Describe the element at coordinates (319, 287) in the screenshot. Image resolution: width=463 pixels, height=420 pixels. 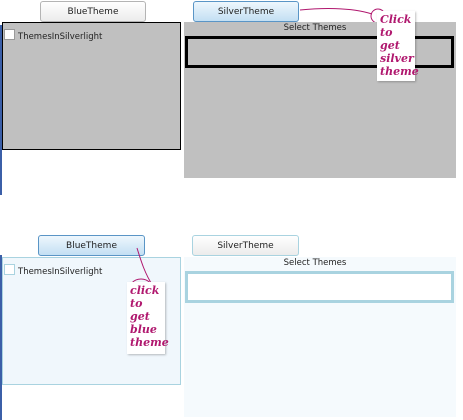
I see `theme-combobox` at that location.